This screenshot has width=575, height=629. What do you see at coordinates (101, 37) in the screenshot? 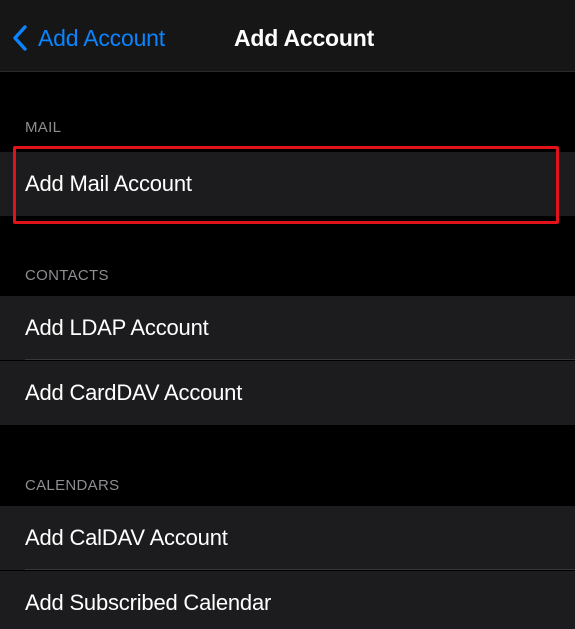
I see `back-button-label: Add Account` at bounding box center [101, 37].